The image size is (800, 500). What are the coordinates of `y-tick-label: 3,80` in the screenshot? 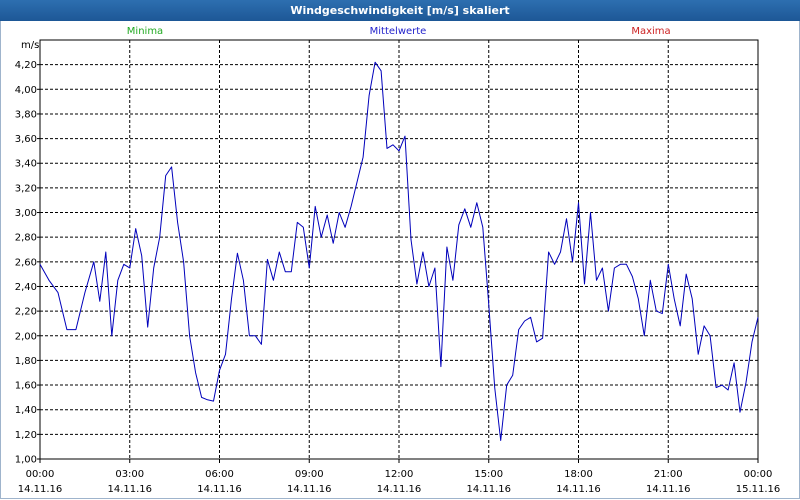 It's located at (26, 114).